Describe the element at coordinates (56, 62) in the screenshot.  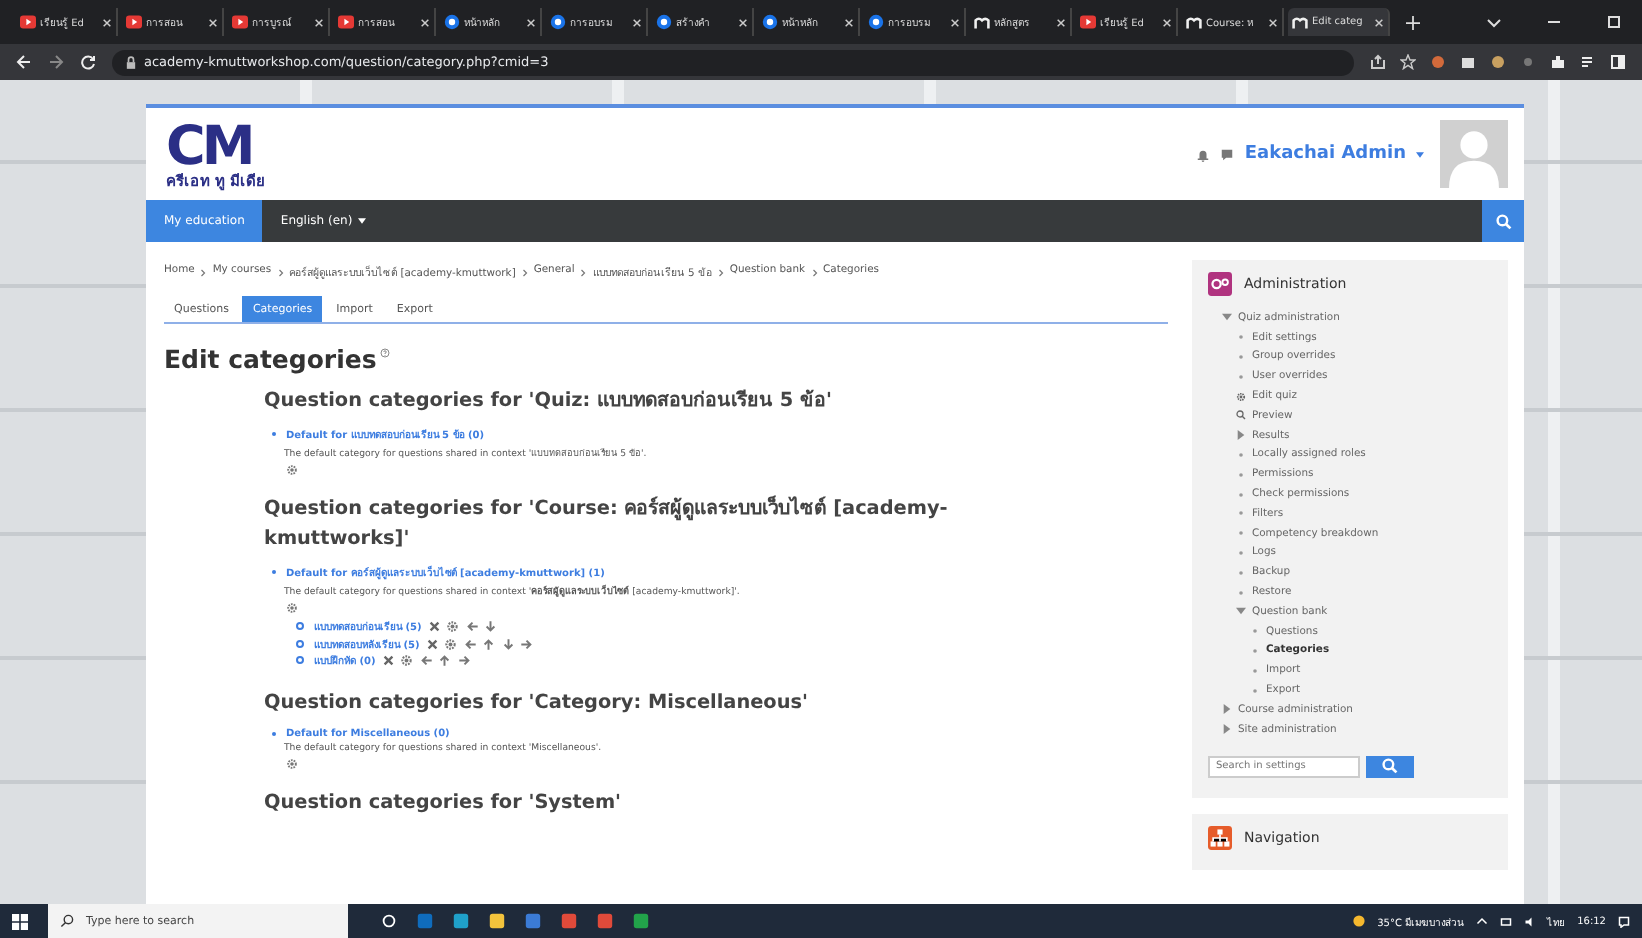
I see `forward-icon` at that location.